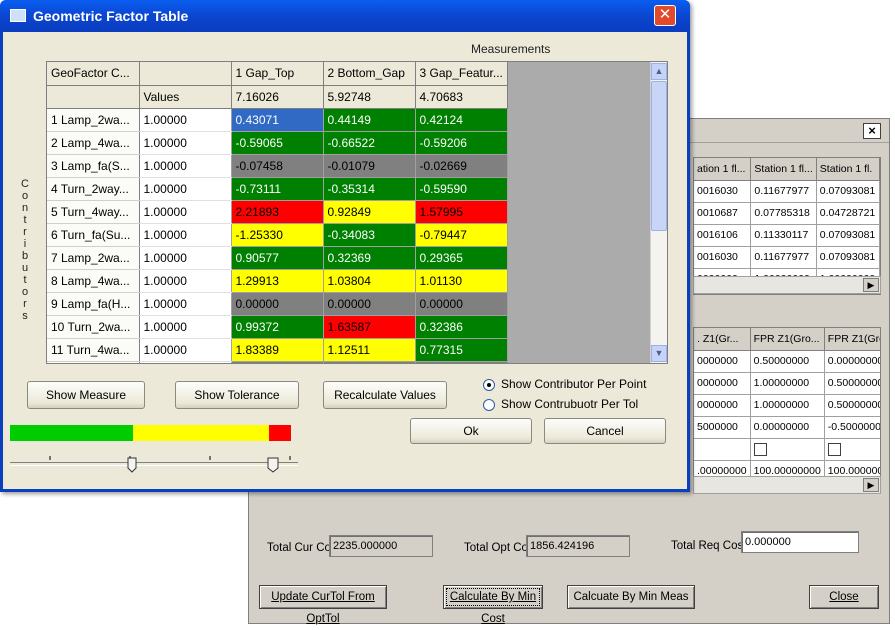 The image size is (895, 630). What do you see at coordinates (783, 213) in the screenshot?
I see `grid-cell: 0.07785318` at bounding box center [783, 213].